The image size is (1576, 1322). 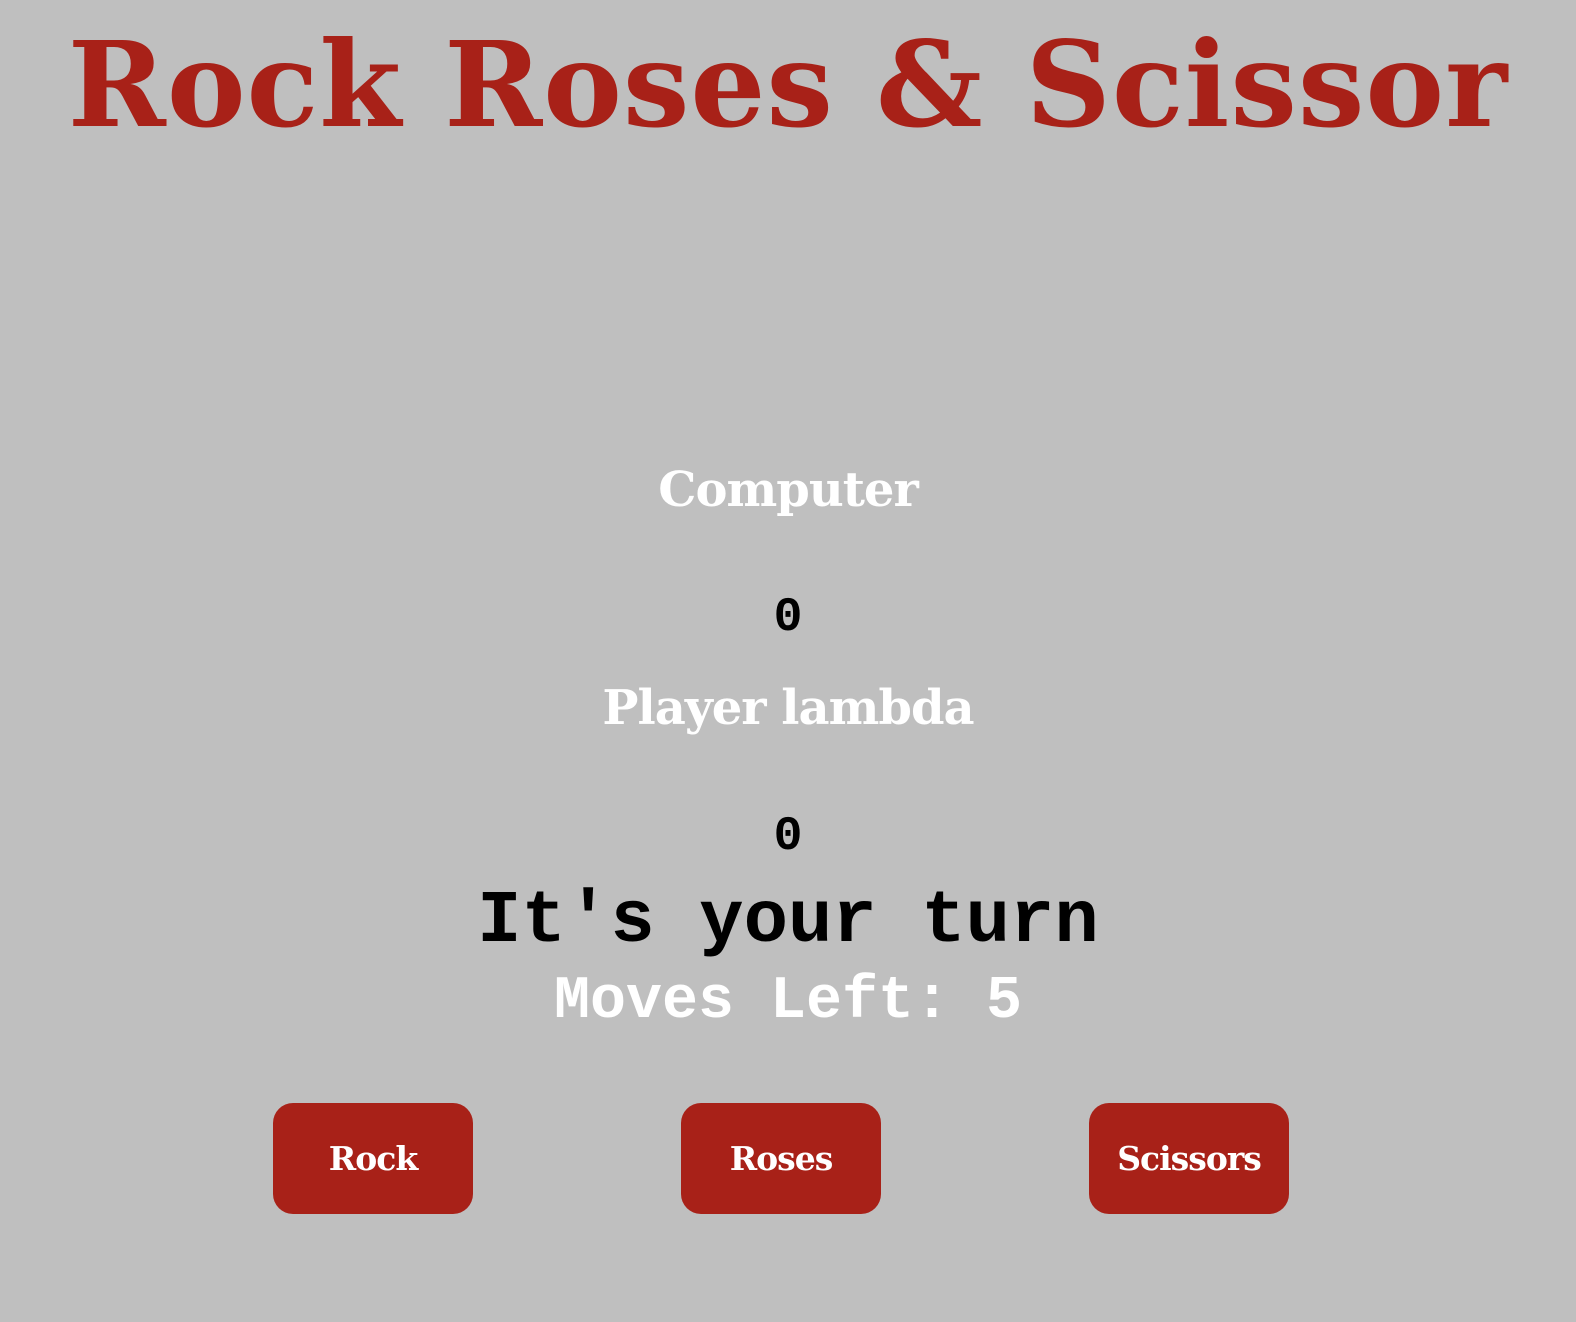 I want to click on computer-label: Computer, so click(x=788, y=490).